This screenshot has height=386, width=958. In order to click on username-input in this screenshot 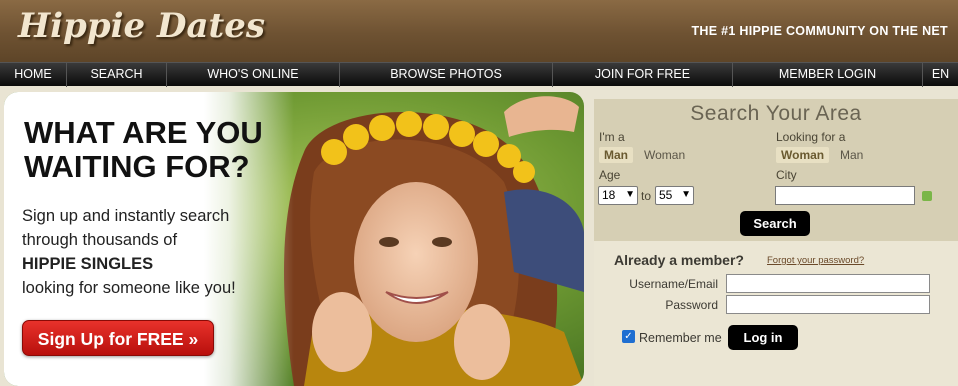, I will do `click(828, 283)`.